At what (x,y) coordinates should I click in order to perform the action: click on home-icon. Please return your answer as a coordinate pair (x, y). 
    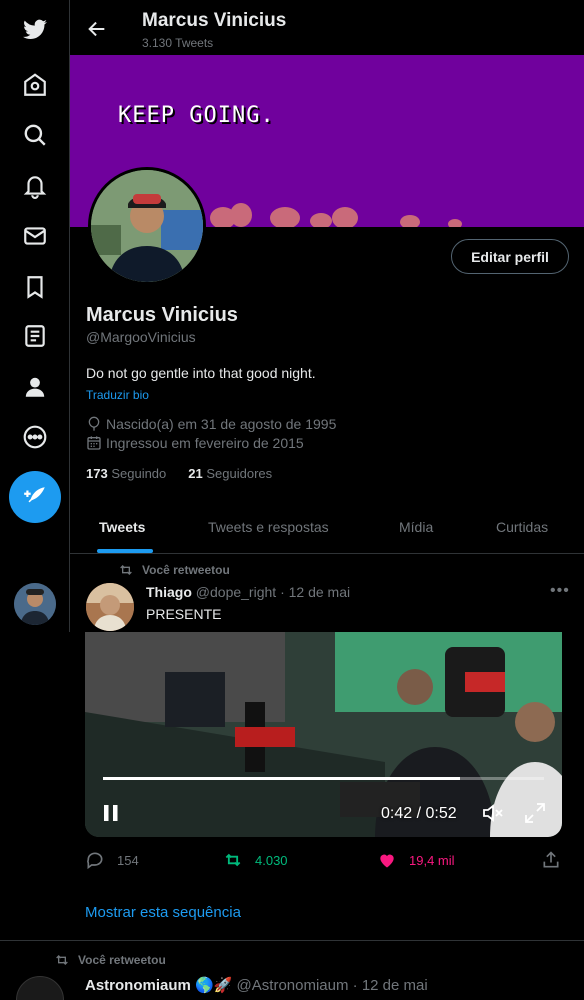
    Looking at the image, I should click on (35, 85).